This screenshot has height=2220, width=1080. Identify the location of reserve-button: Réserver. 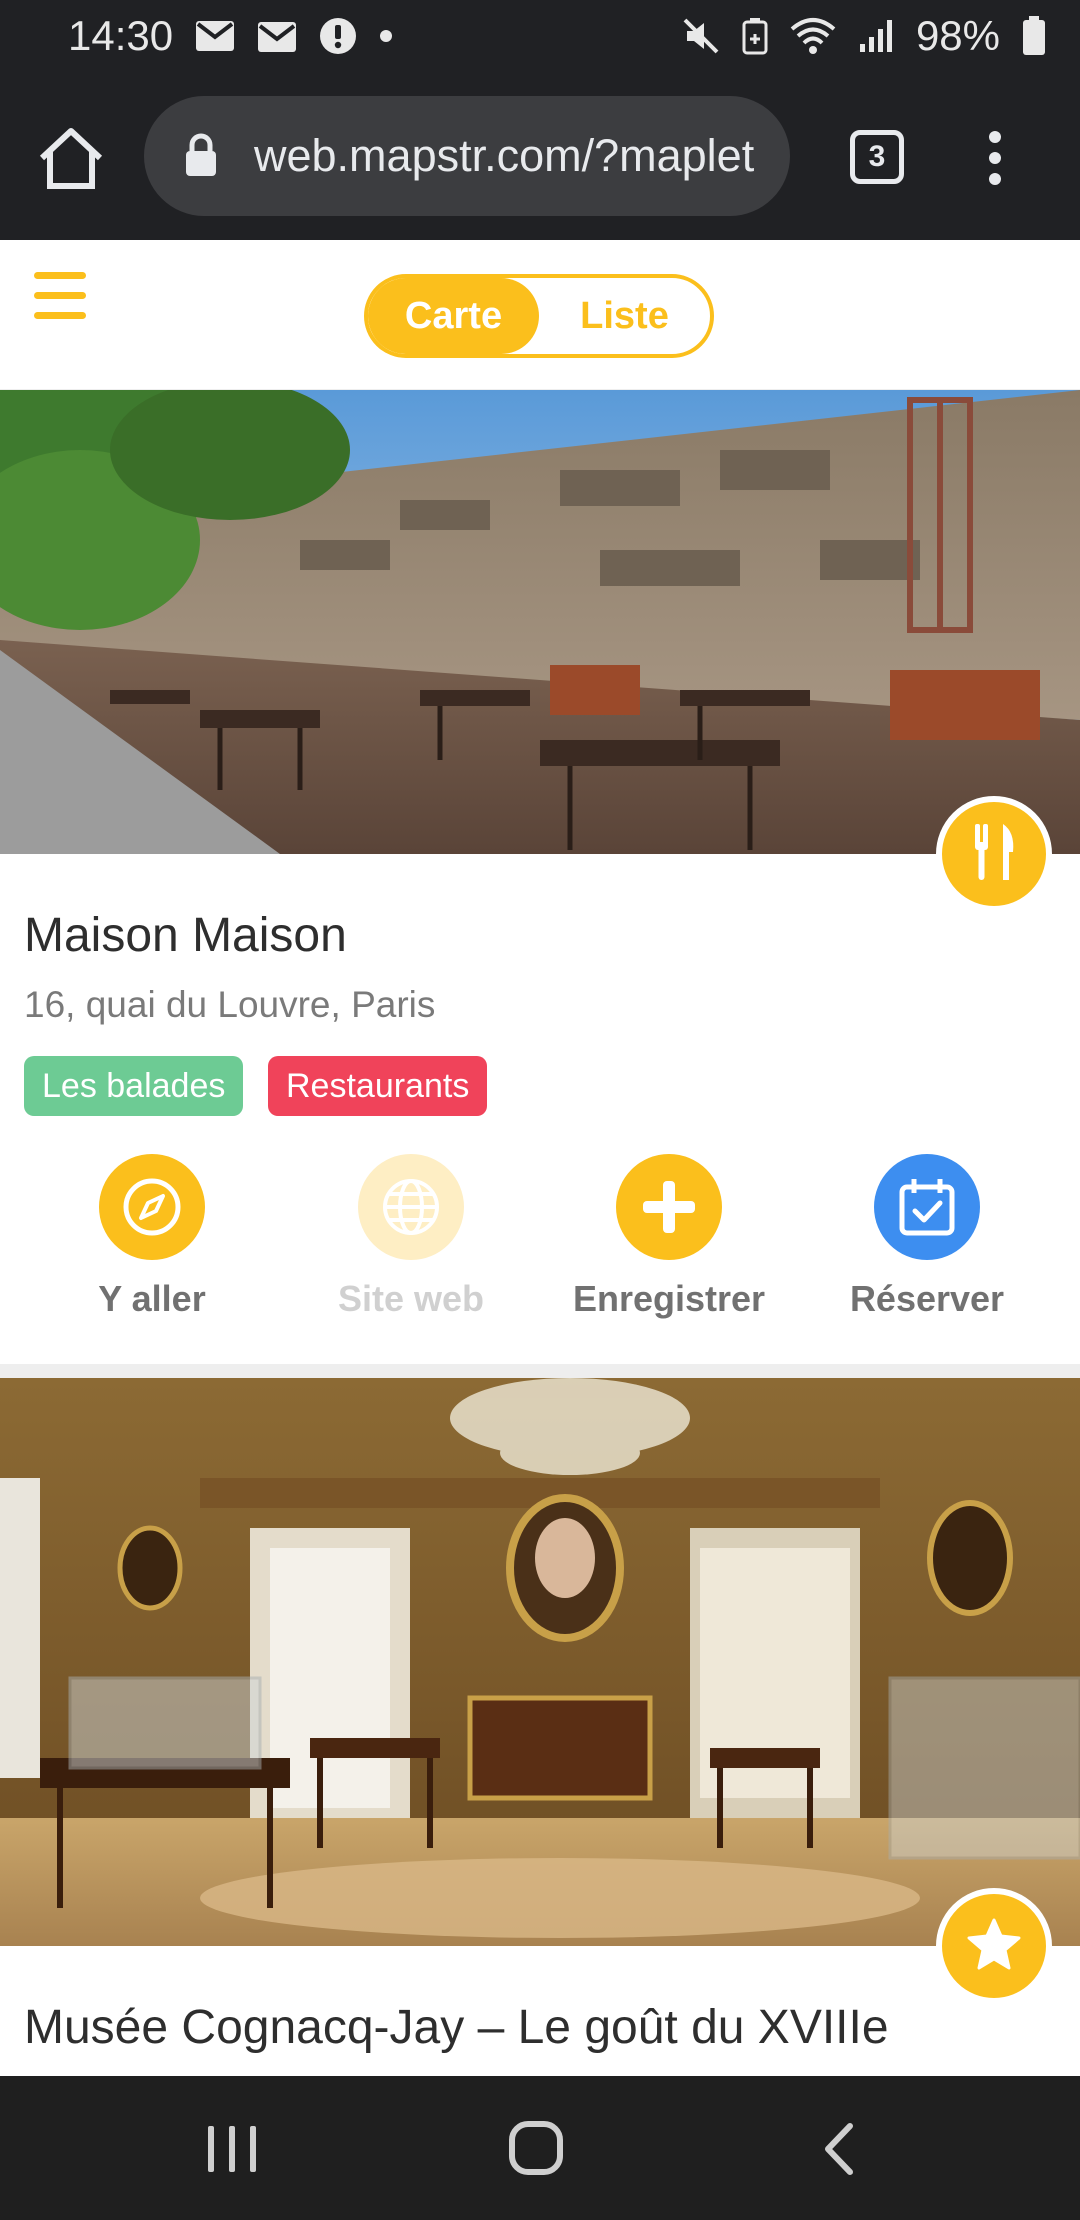
(927, 1237).